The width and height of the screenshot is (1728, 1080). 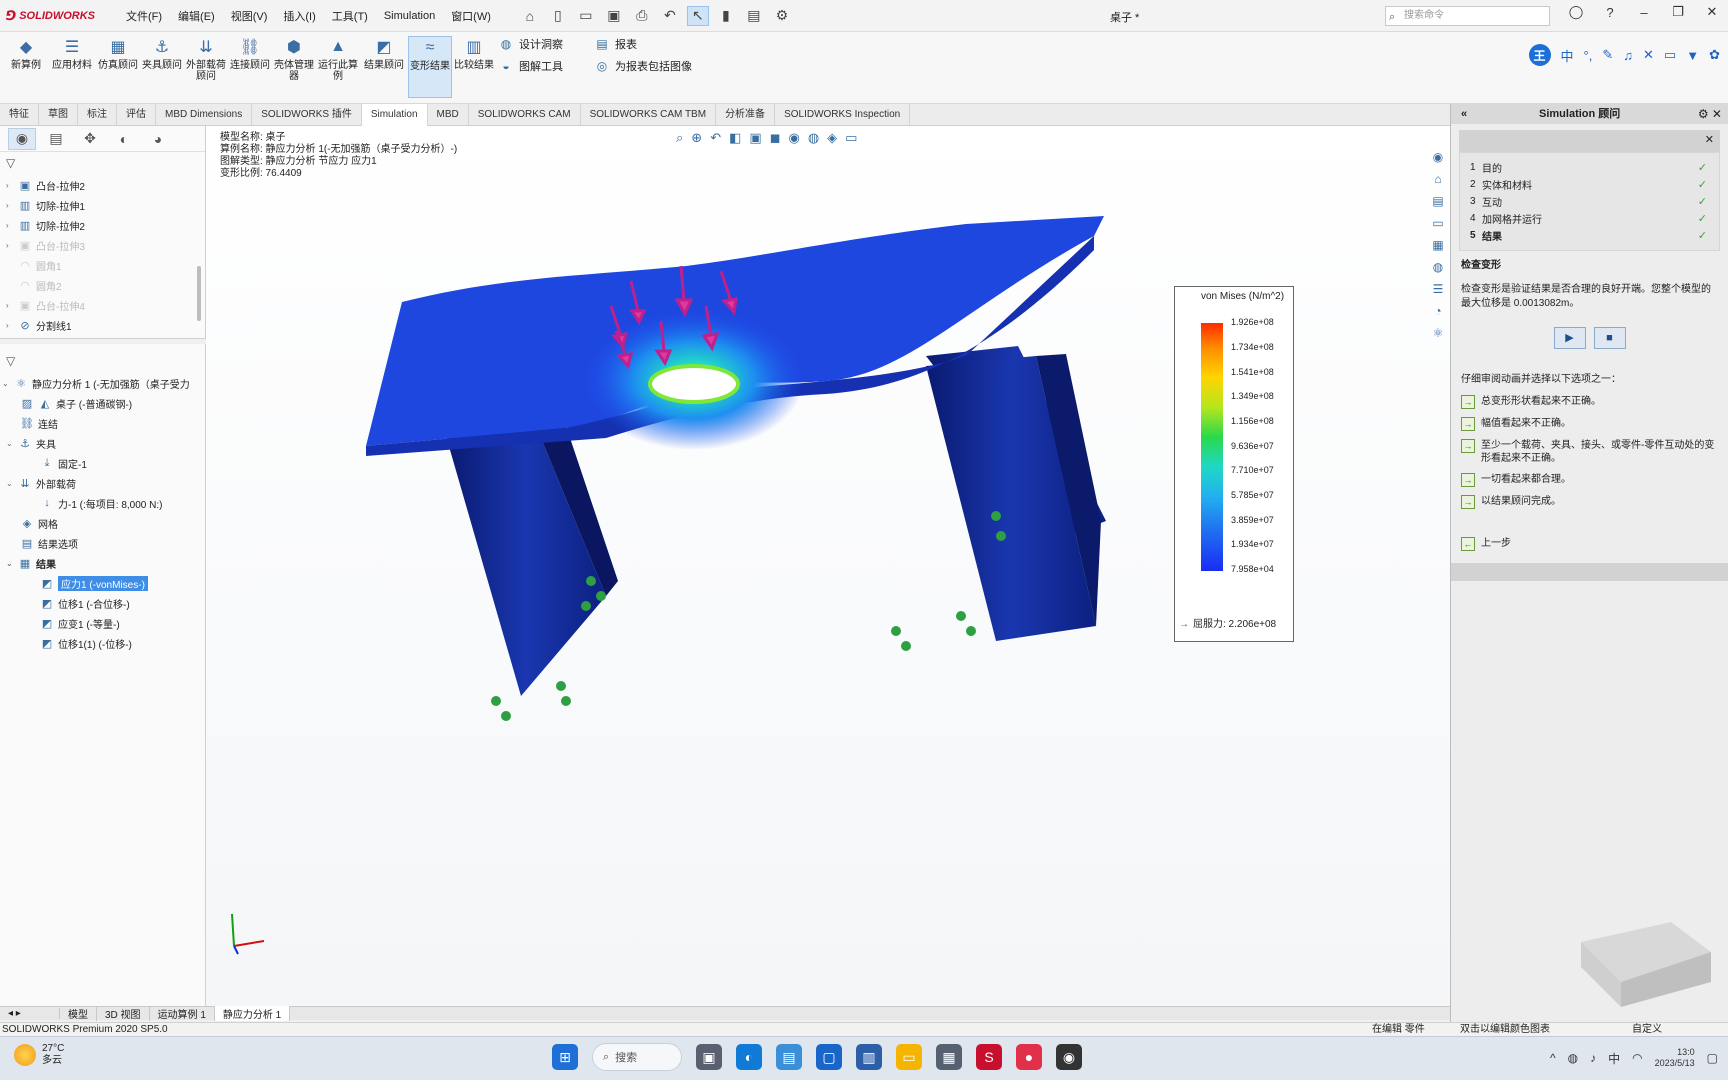 What do you see at coordinates (1678, 12) in the screenshot?
I see `restore-icon: ❐` at bounding box center [1678, 12].